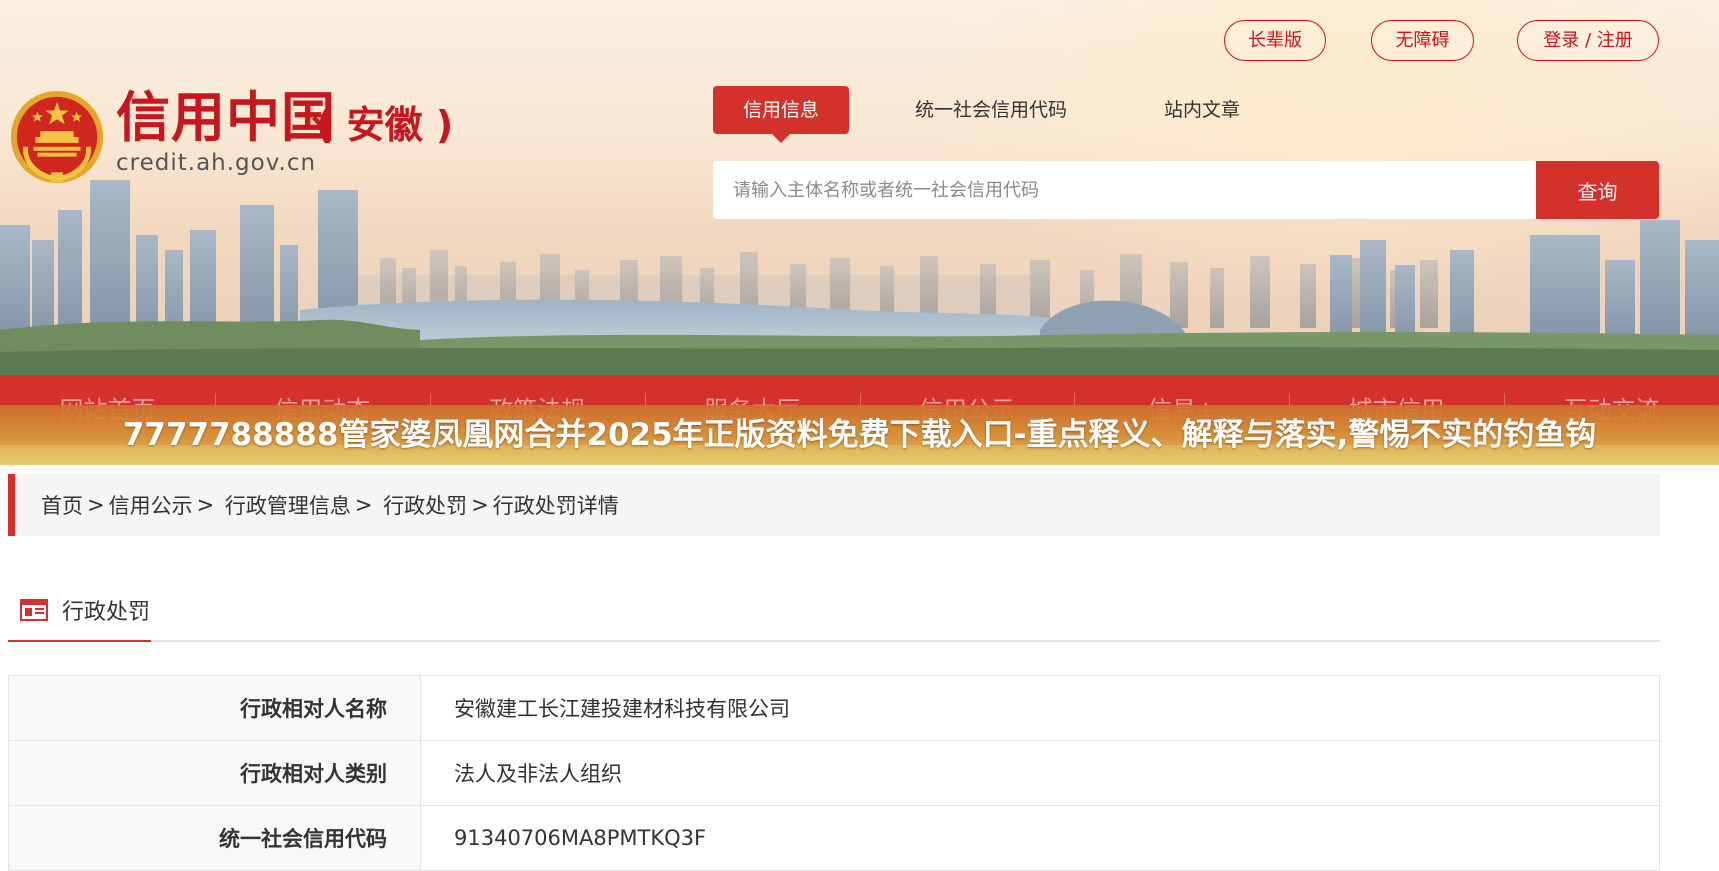  Describe the element at coordinates (62, 505) in the screenshot. I see `breadcrumb-home: 首页` at that location.